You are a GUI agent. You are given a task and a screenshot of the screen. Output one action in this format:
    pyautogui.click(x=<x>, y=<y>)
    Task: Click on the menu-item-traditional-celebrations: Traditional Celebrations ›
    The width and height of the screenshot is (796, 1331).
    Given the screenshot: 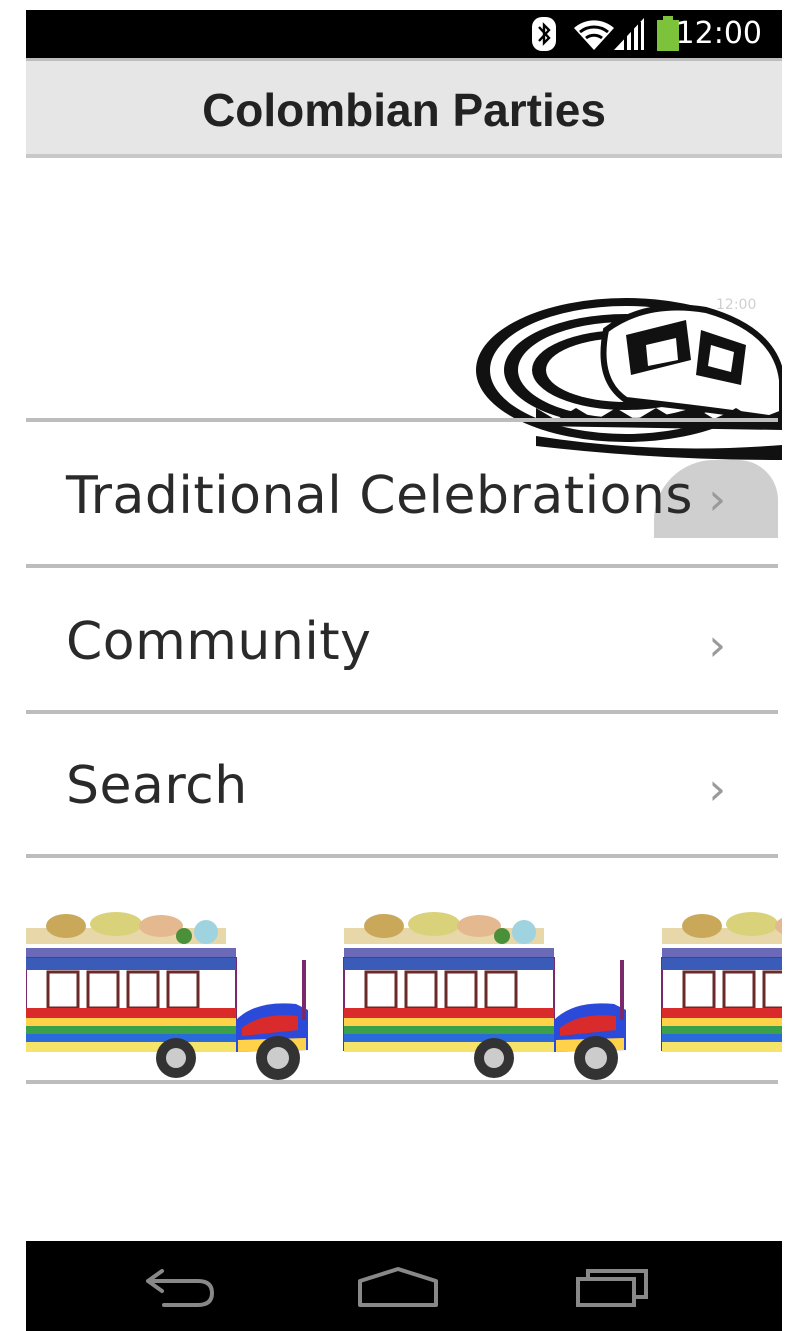 What is the action you would take?
    pyautogui.click(x=402, y=492)
    